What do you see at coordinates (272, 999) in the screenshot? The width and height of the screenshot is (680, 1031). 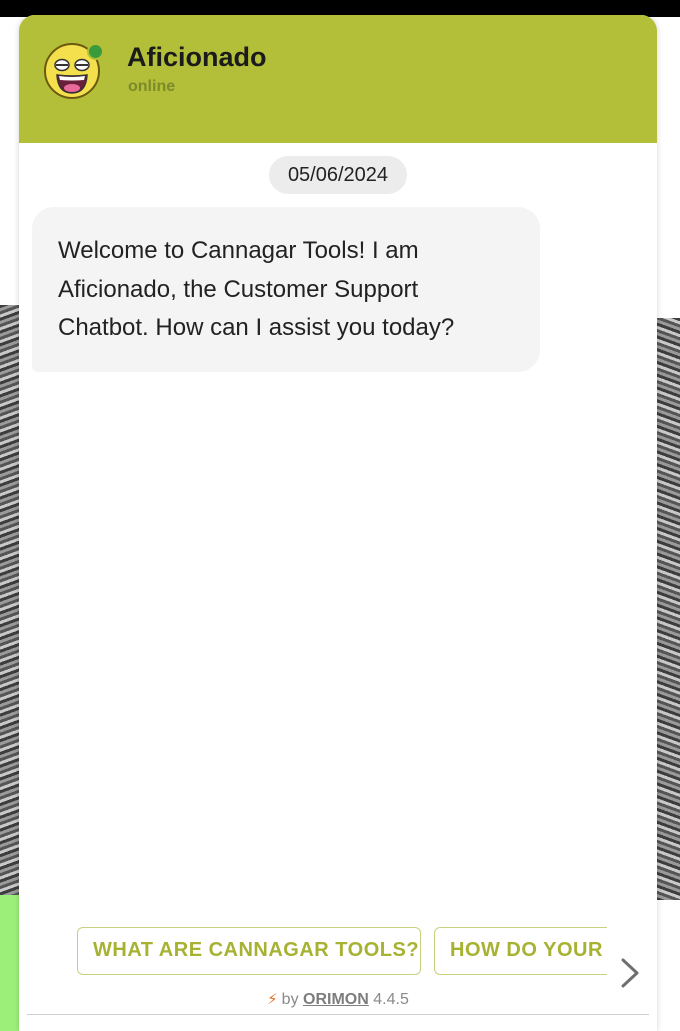 I see `lightning-icon: ⚡` at bounding box center [272, 999].